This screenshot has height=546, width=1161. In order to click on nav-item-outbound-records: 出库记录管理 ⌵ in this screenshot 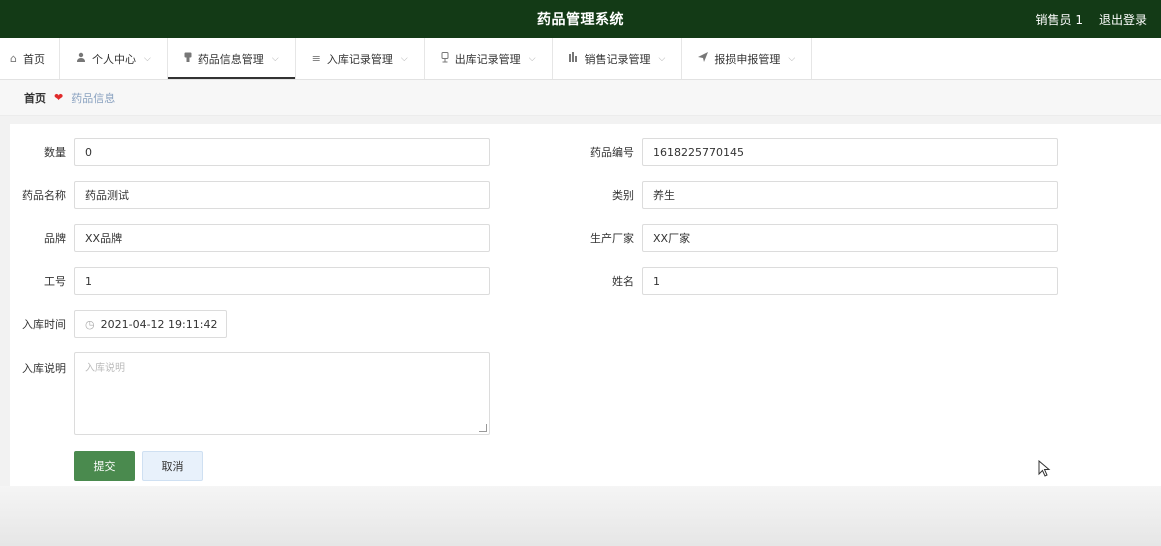, I will do `click(489, 58)`.